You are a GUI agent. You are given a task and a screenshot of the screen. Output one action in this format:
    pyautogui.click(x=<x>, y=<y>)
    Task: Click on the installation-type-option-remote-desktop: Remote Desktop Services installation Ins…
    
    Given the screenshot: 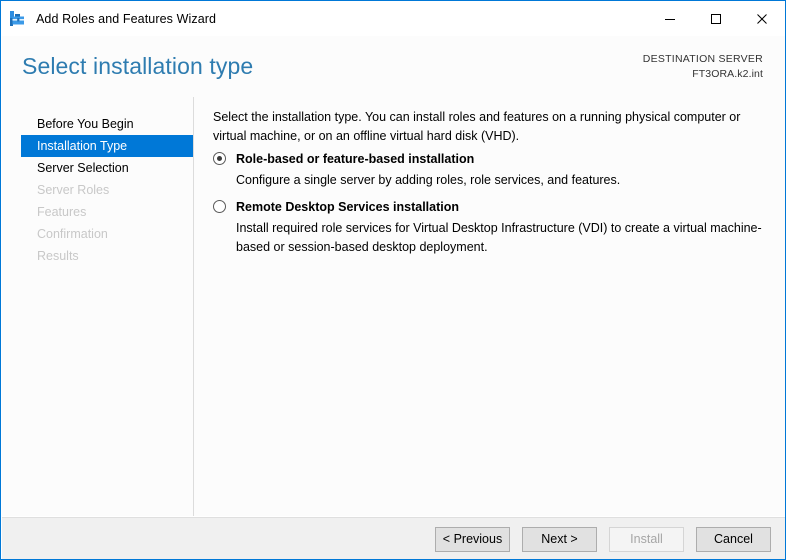 What is the action you would take?
    pyautogui.click(x=491, y=227)
    